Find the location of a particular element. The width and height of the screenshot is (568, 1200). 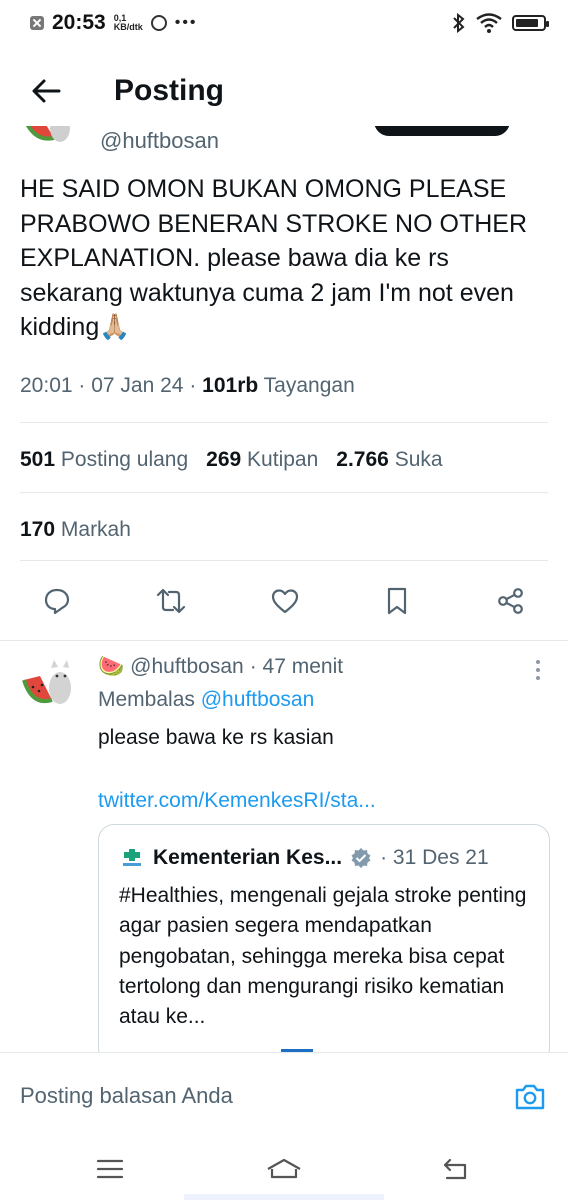

recent-apps-button is located at coordinates (110, 1169).